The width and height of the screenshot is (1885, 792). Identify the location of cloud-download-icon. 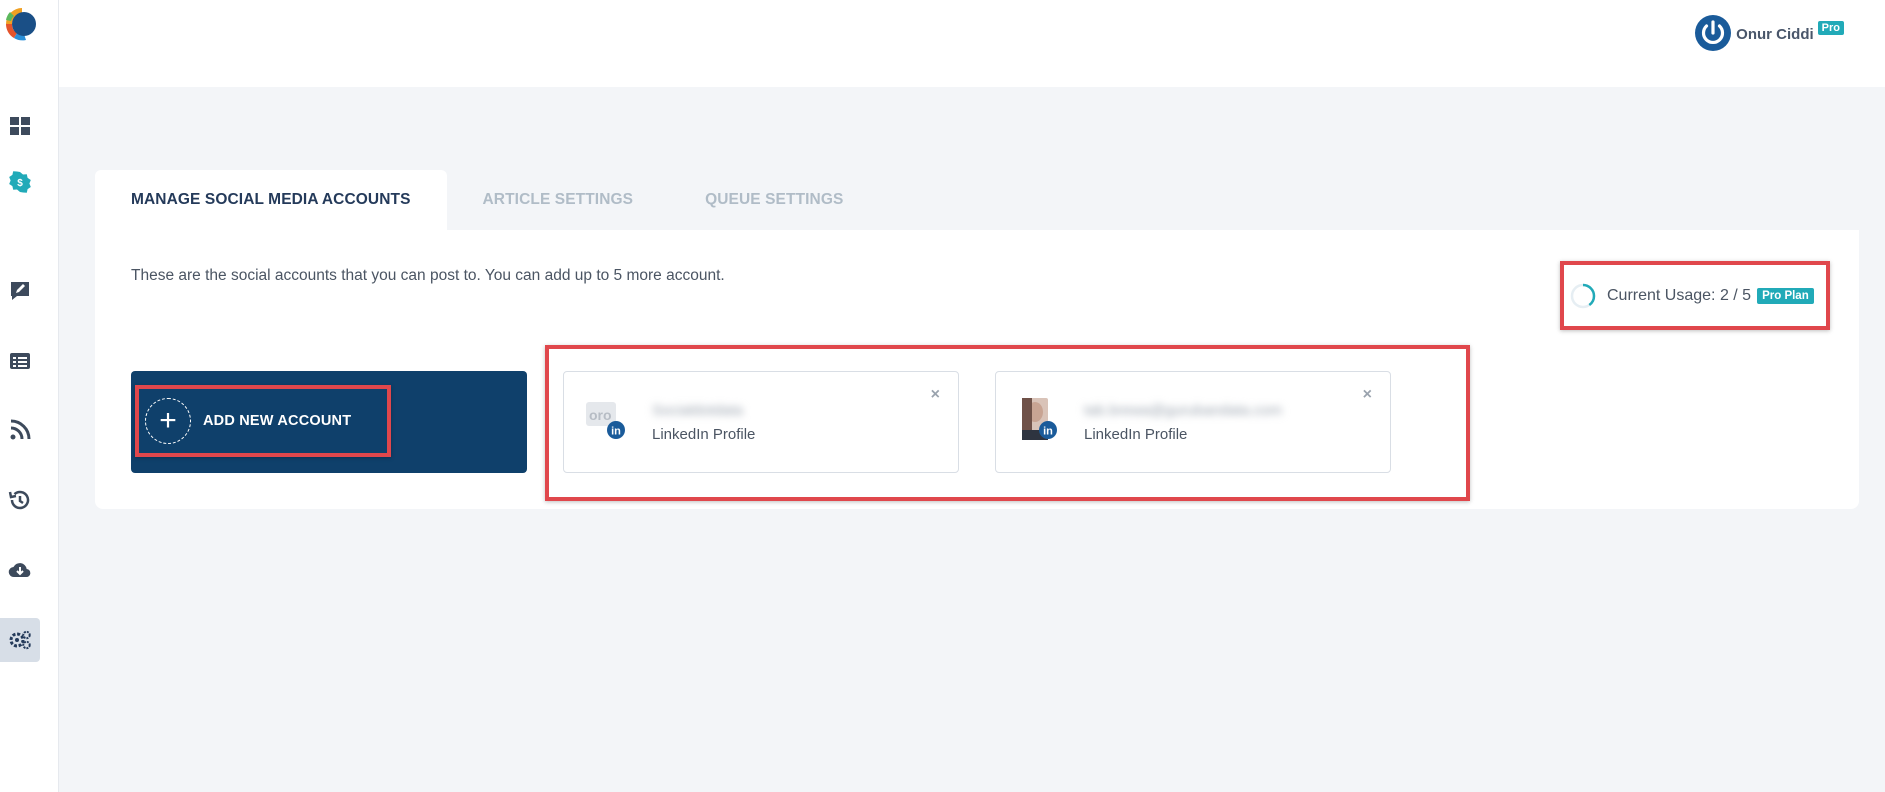
(19, 570).